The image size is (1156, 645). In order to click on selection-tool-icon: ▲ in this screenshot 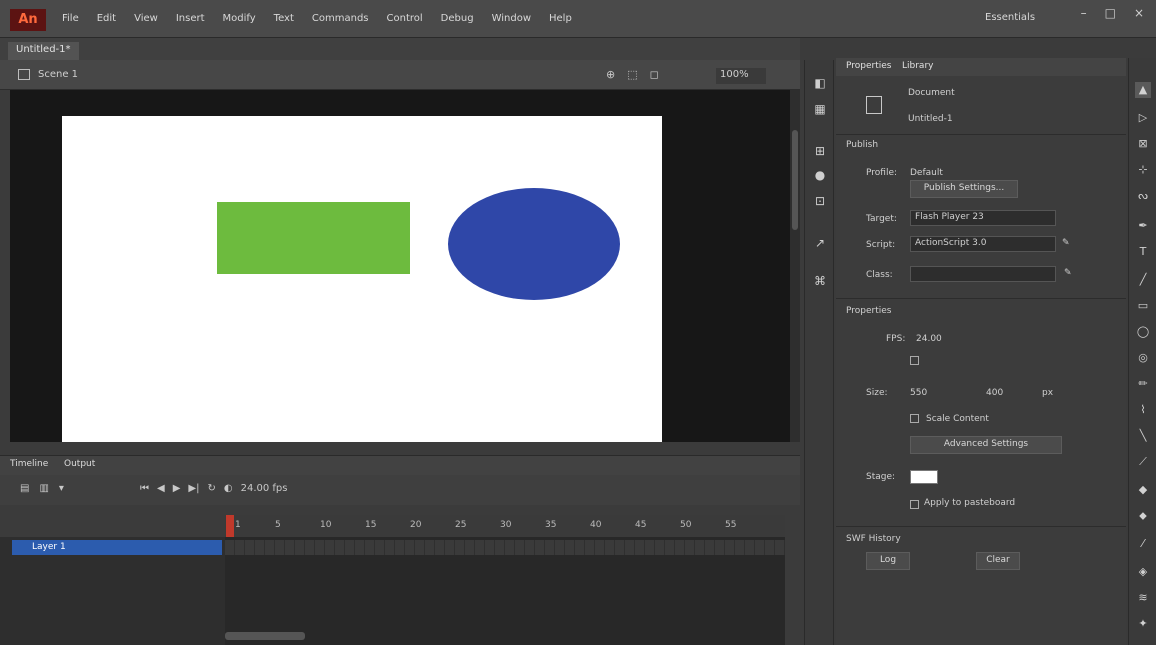, I will do `click(1143, 90)`.